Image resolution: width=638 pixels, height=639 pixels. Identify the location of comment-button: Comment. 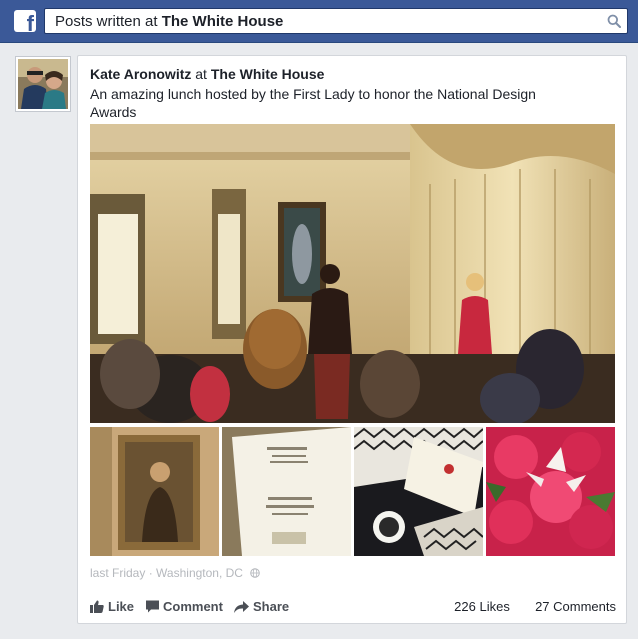
(184, 606).